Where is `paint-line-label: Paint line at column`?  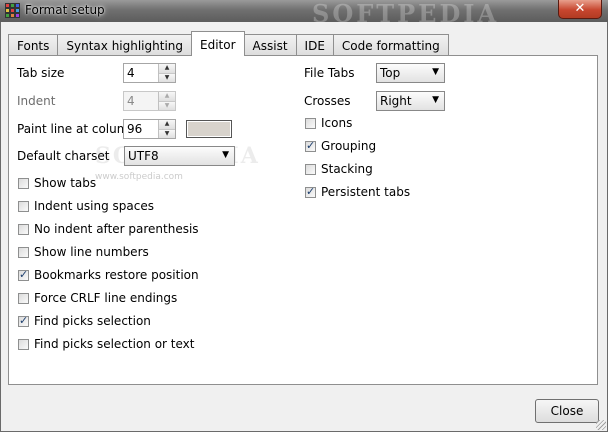 paint-line-label: Paint line at column is located at coordinates (77, 129).